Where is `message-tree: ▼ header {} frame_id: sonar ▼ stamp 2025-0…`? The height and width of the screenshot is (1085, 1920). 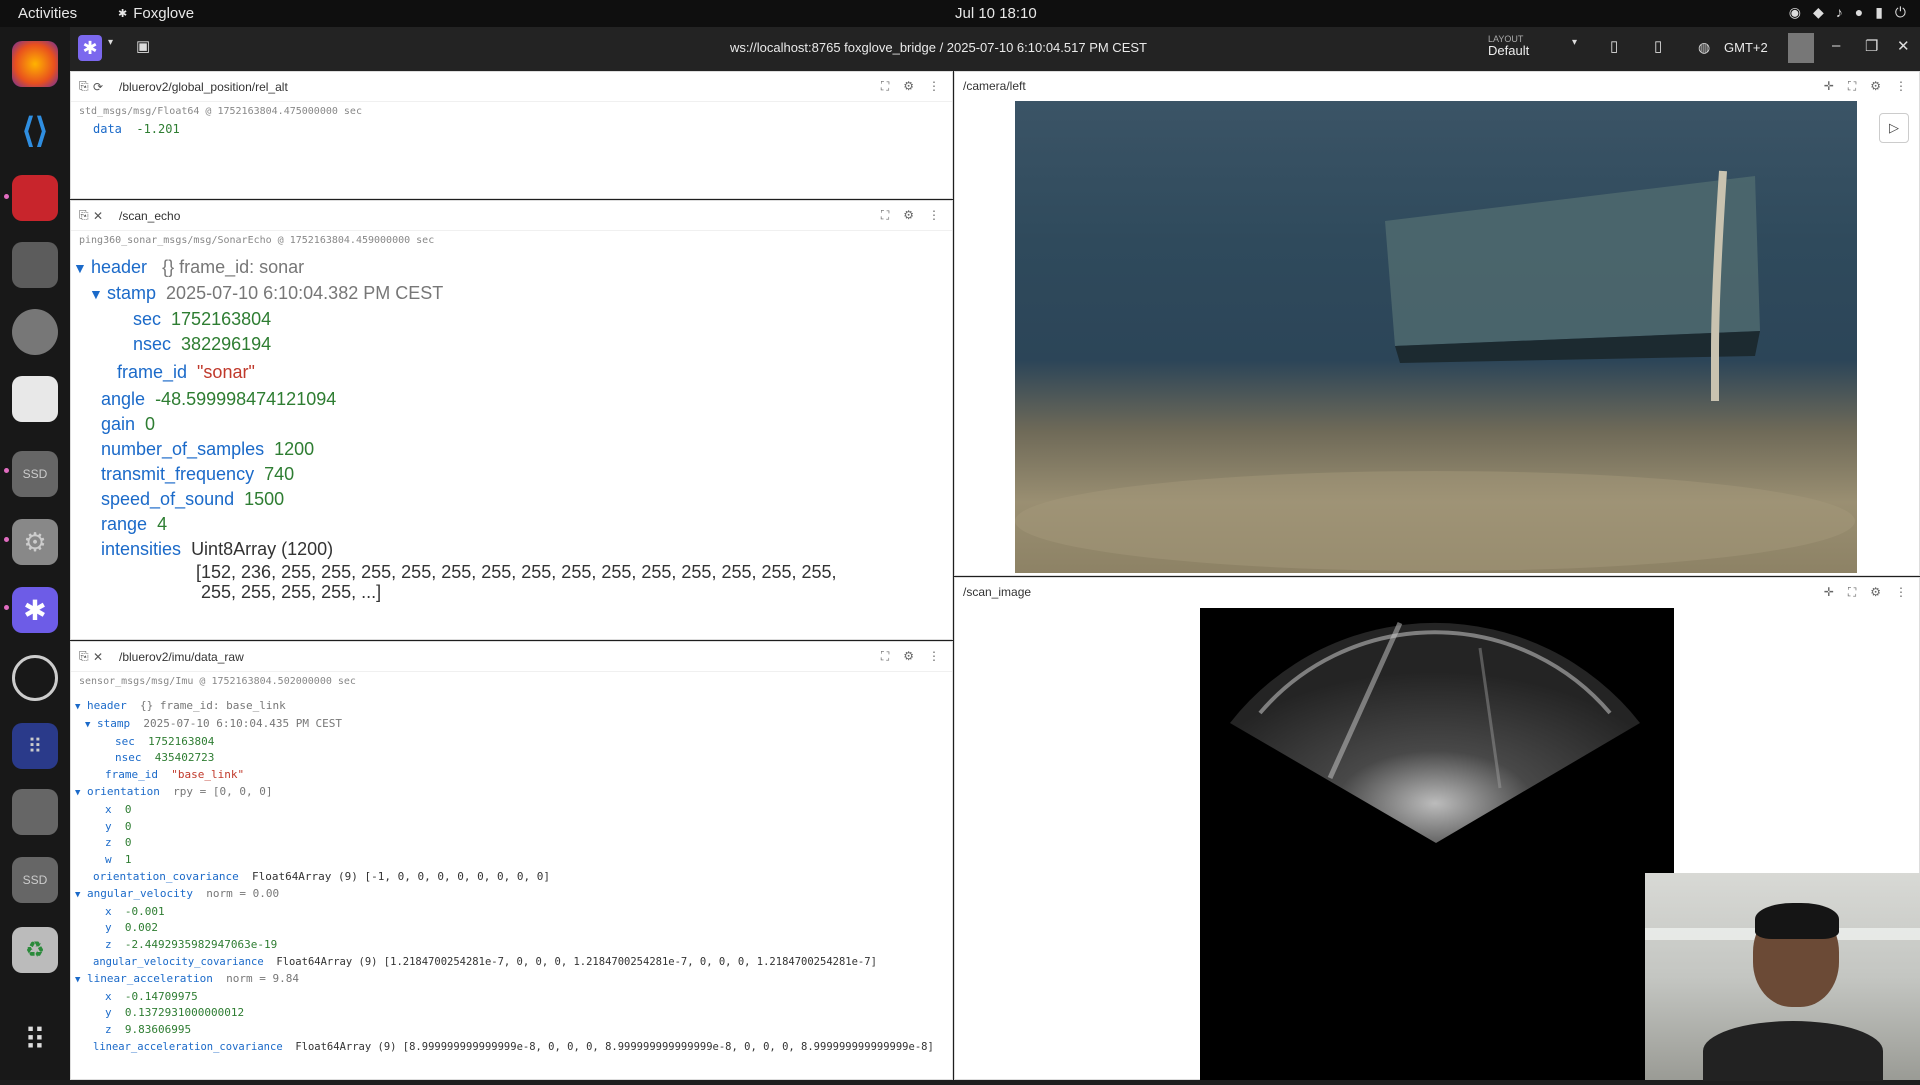 message-tree: ▼ header {} frame_id: sonar ▼ stamp 2025-0… is located at coordinates (511, 428).